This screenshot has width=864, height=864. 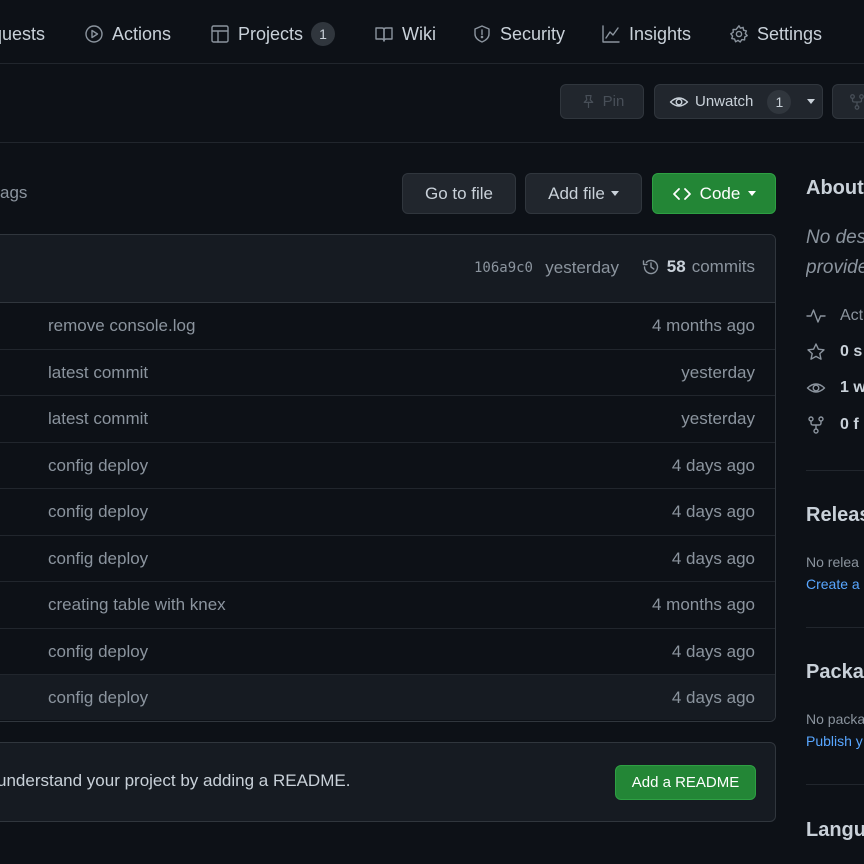 I want to click on tab-projects: Projects 1, so click(x=273, y=34).